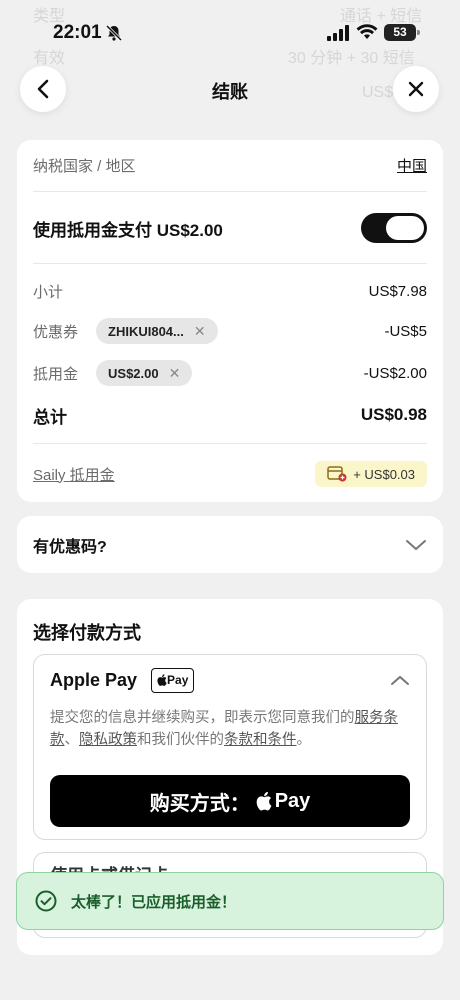  What do you see at coordinates (70, 547) in the screenshot?
I see `promo-code-label: 有优惠码?` at bounding box center [70, 547].